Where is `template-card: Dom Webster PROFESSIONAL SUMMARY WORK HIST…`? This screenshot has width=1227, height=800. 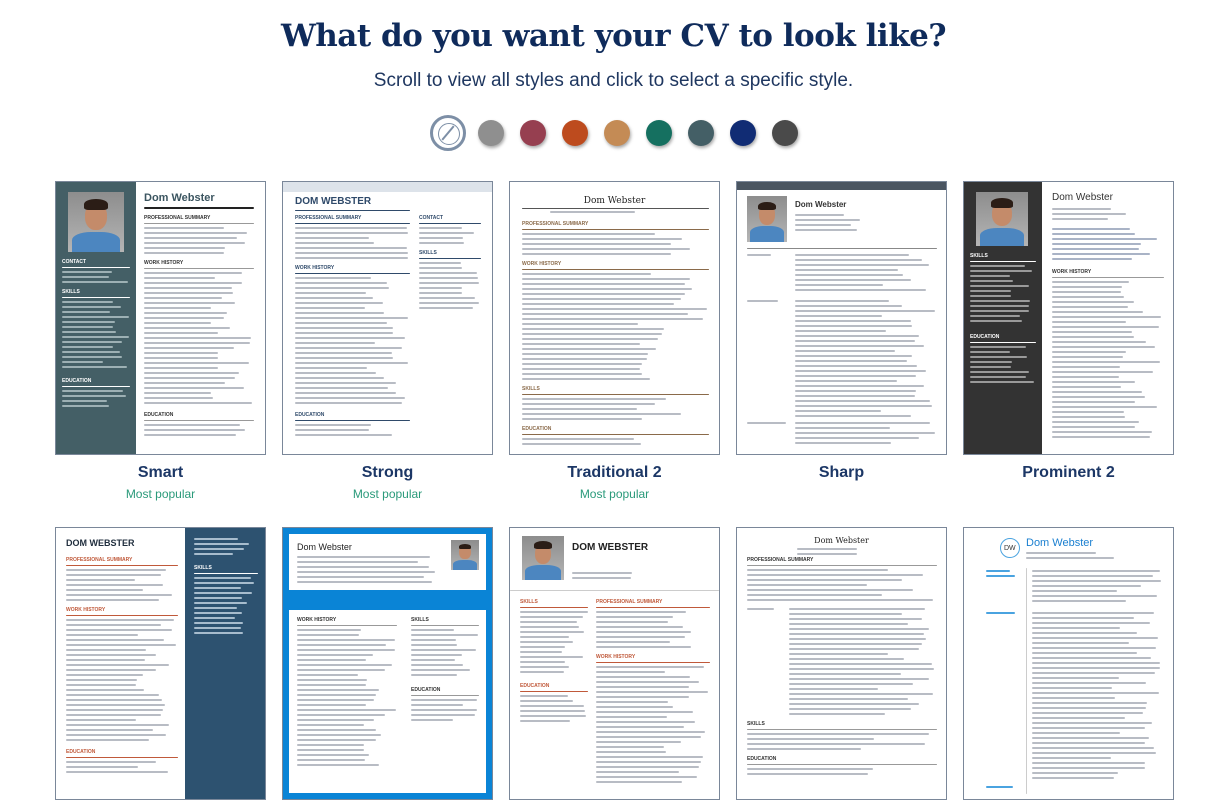 template-card: Dom Webster PROFESSIONAL SUMMARY WORK HIST… is located at coordinates (614, 341).